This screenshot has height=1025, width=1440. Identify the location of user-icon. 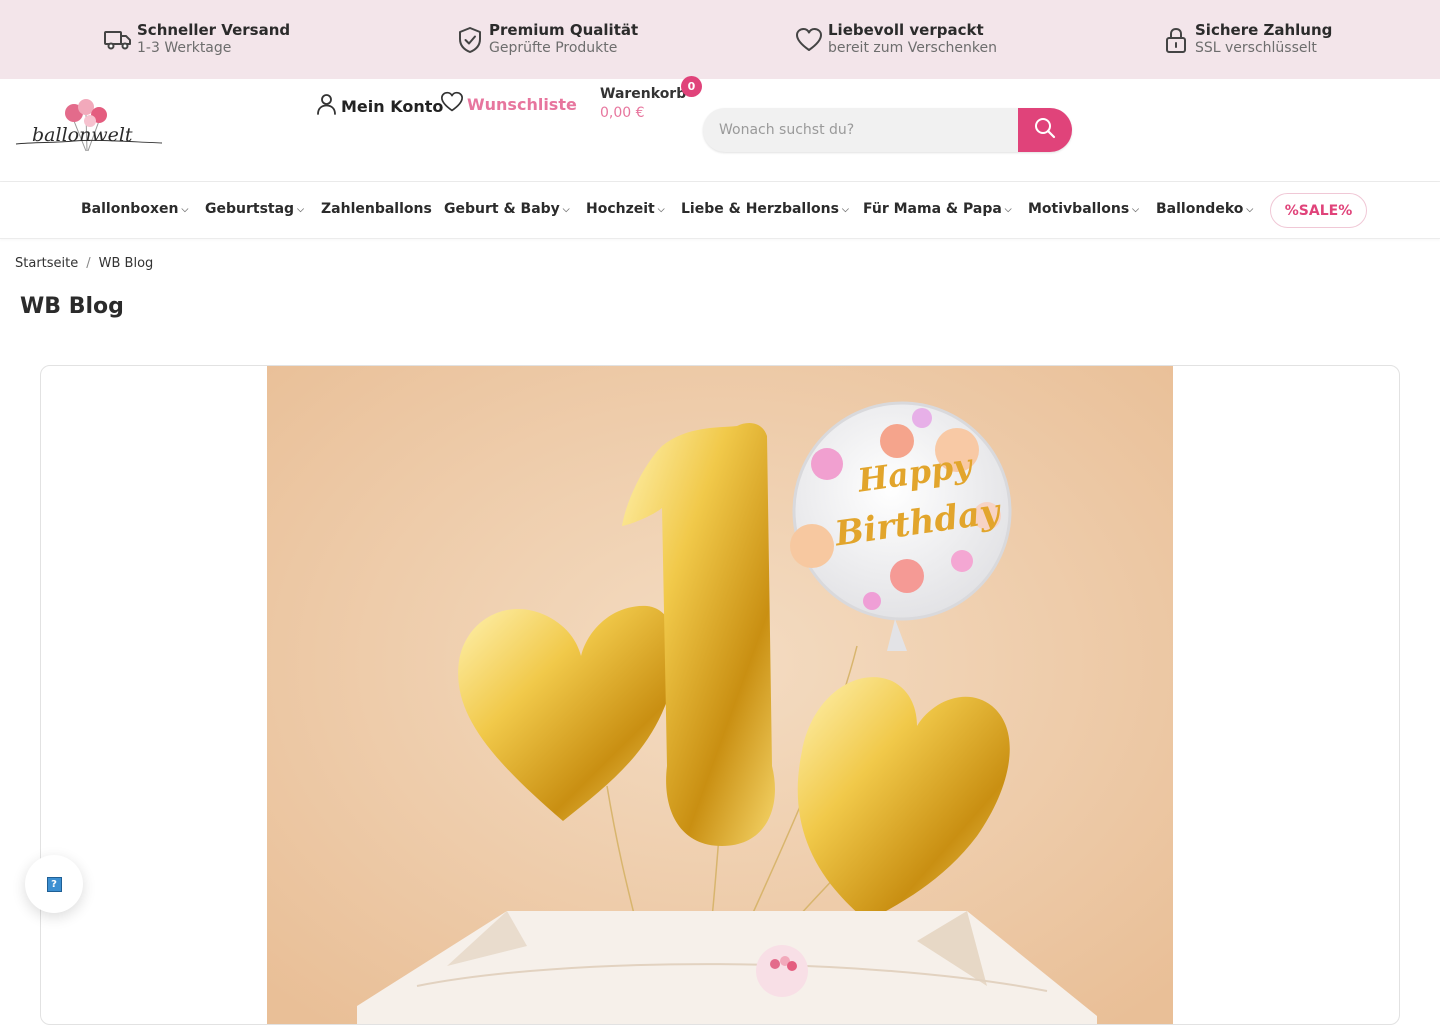
(326, 106).